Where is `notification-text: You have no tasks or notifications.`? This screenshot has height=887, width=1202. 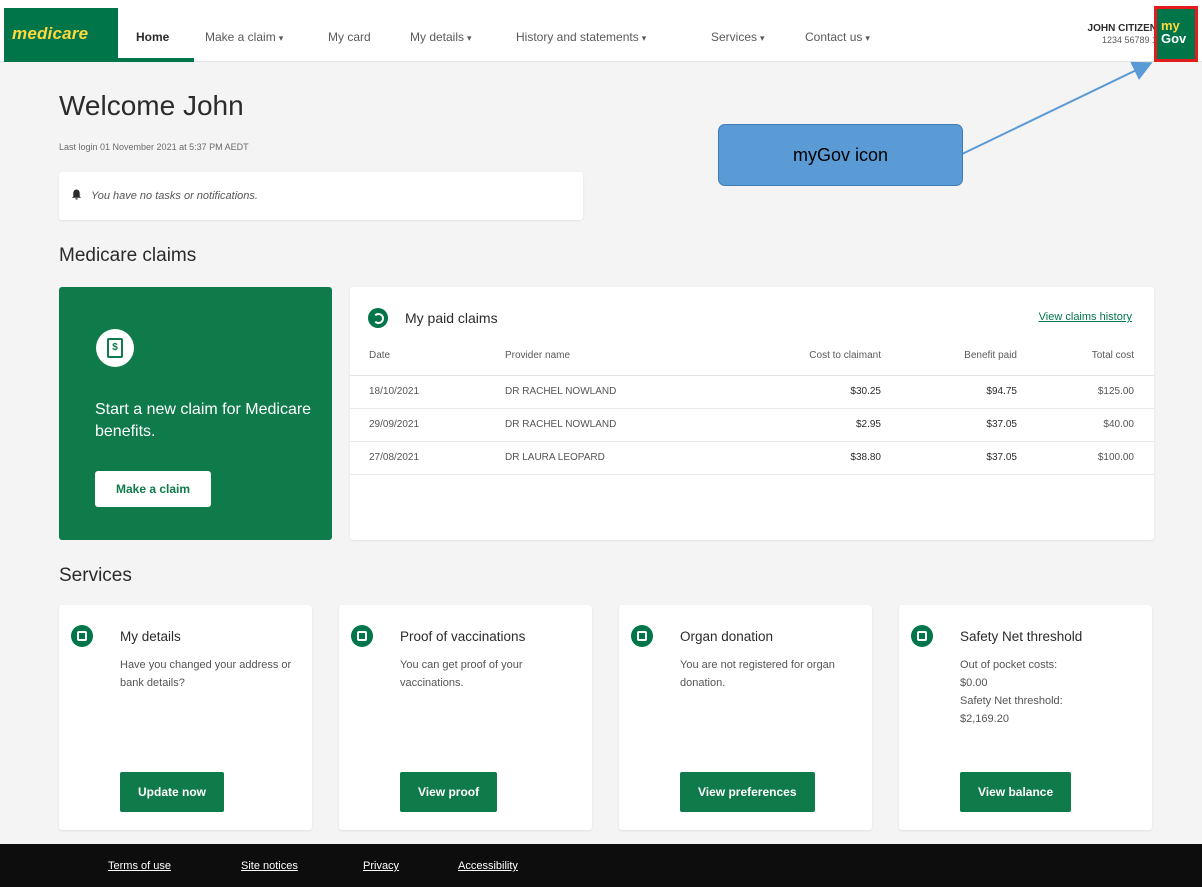 notification-text: You have no tasks or notifications. is located at coordinates (174, 196).